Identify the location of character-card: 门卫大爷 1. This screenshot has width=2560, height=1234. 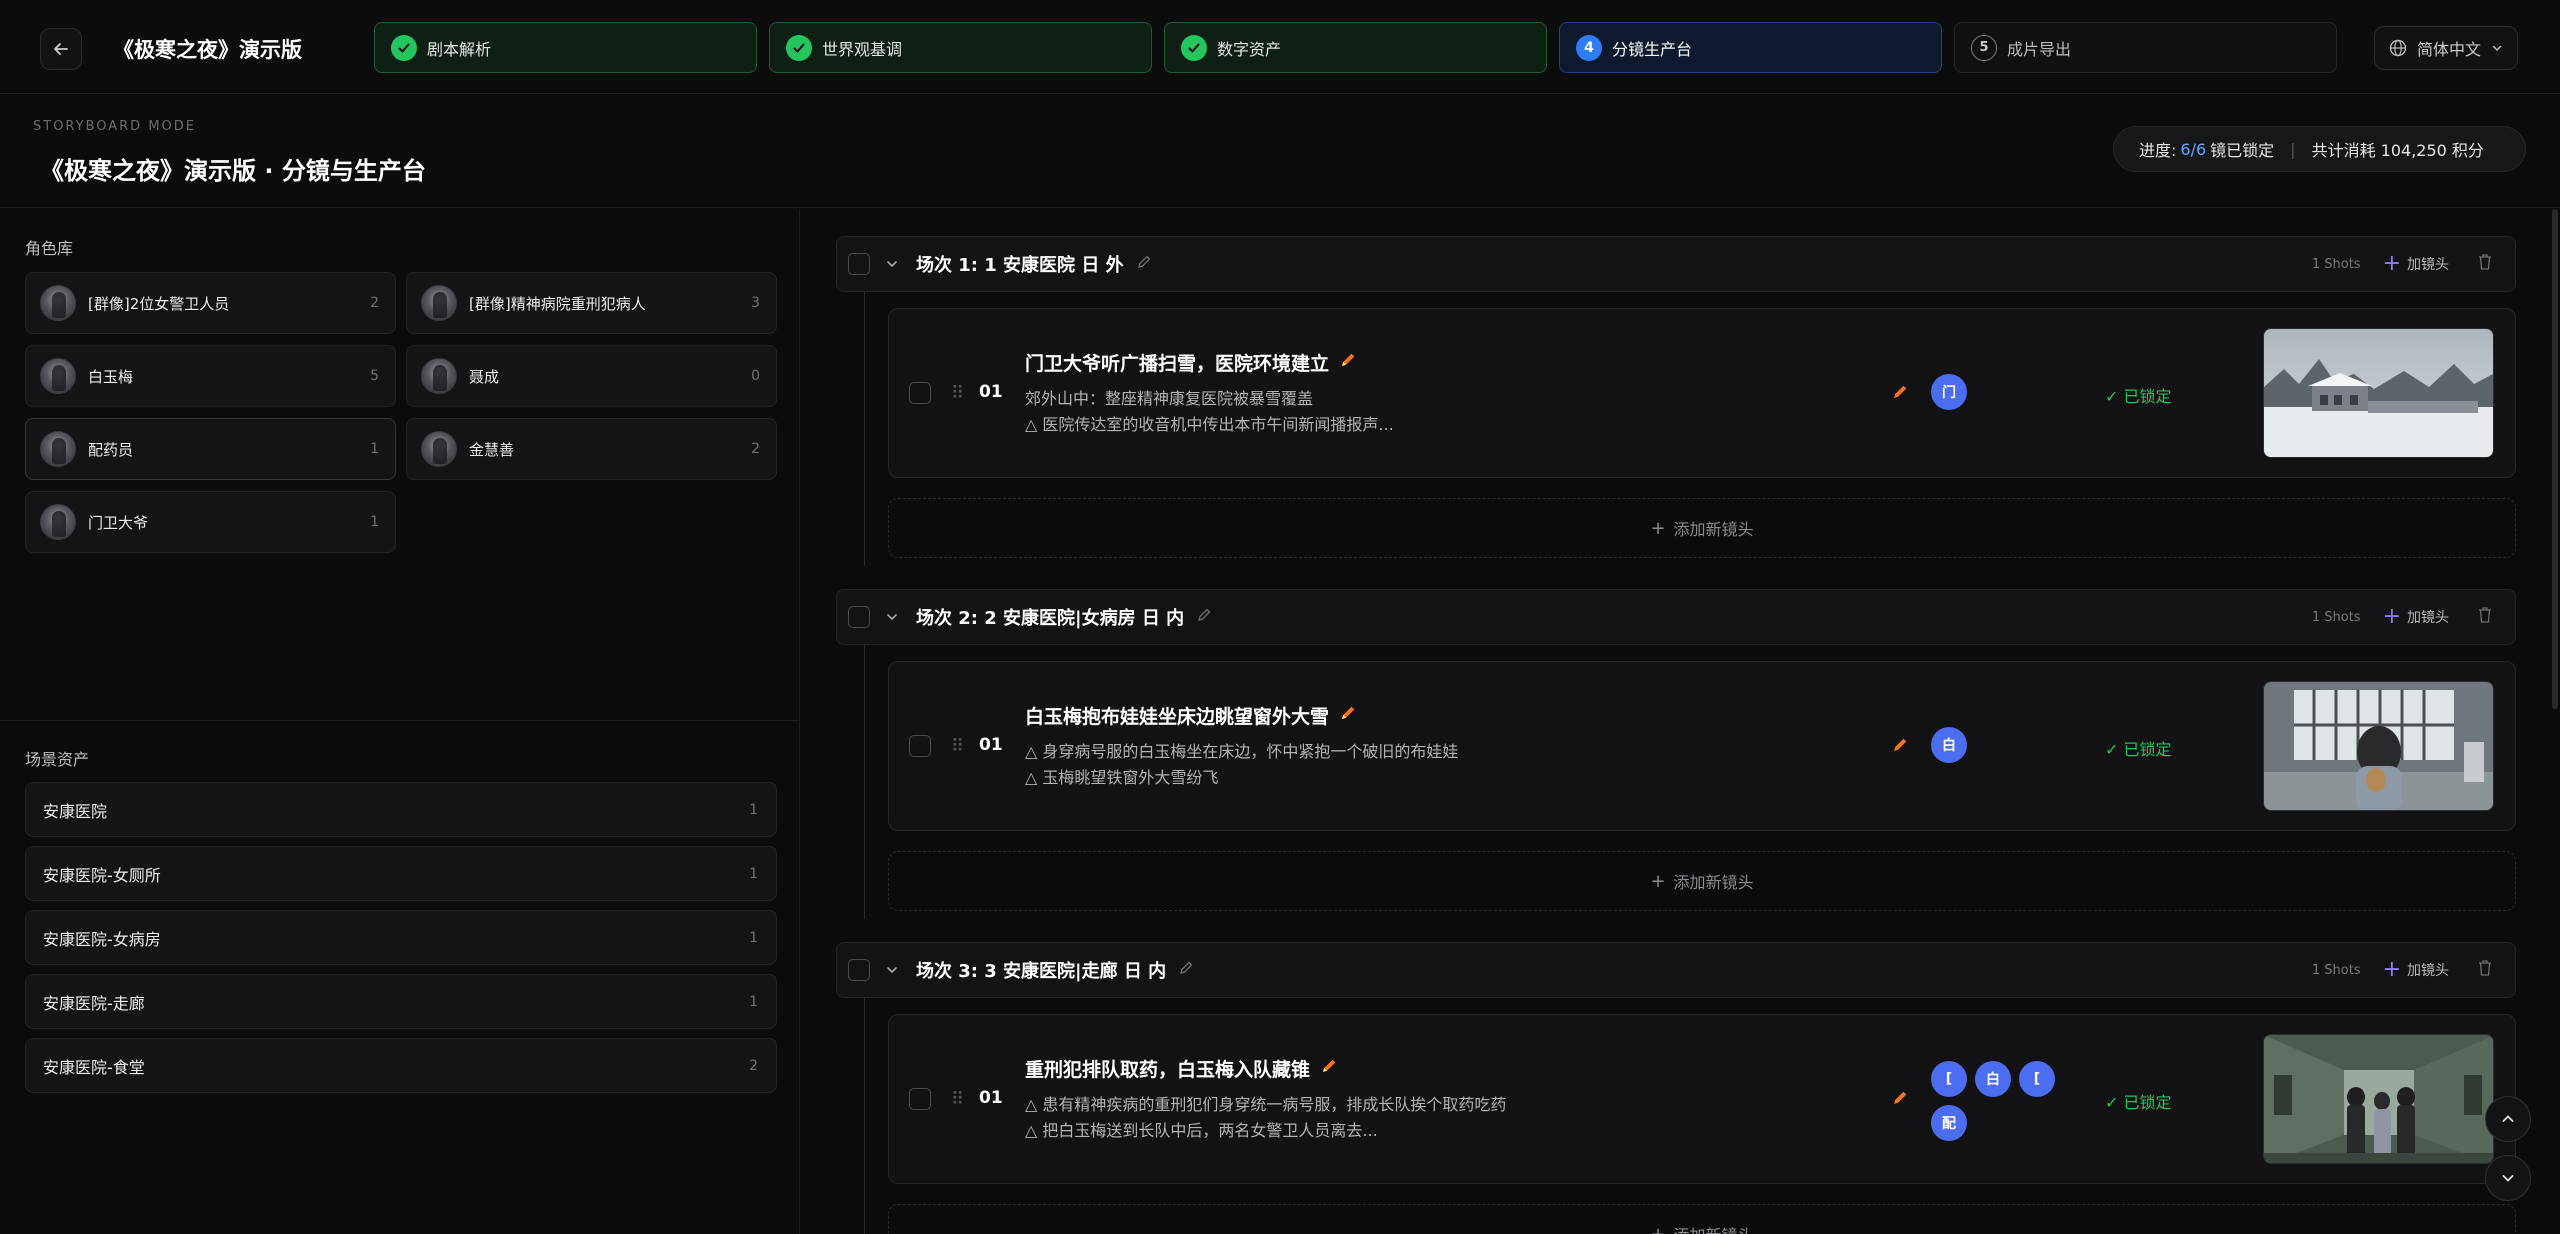
(210, 522).